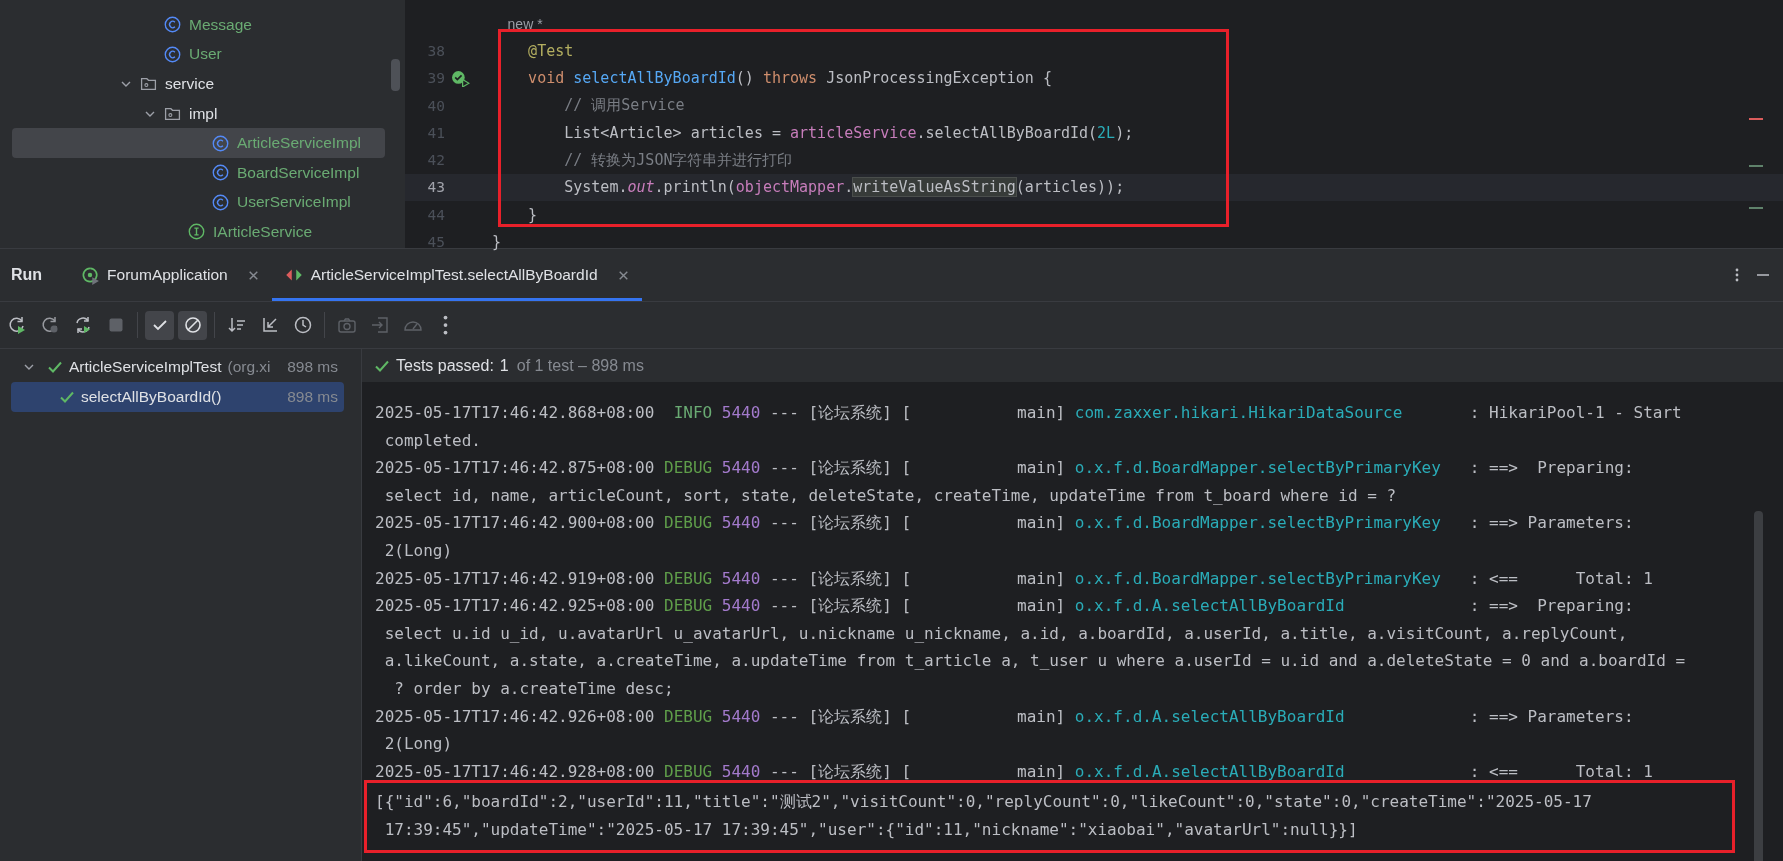 Image resolution: width=1783 pixels, height=861 pixels. Describe the element at coordinates (890, 495) in the screenshot. I see `log-line: select id, name, articleCount, sort, state, deleteState, createTime, updateTime from t_board where id = ?` at that location.